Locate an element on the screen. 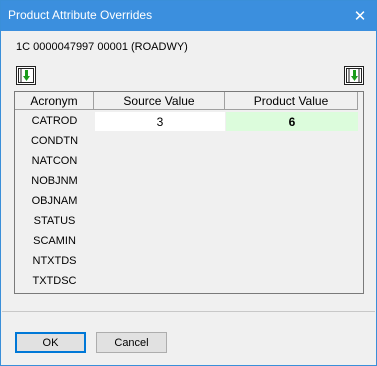 Image resolution: width=377 pixels, height=366 pixels. column-header-product-value: Product Value is located at coordinates (291, 101).